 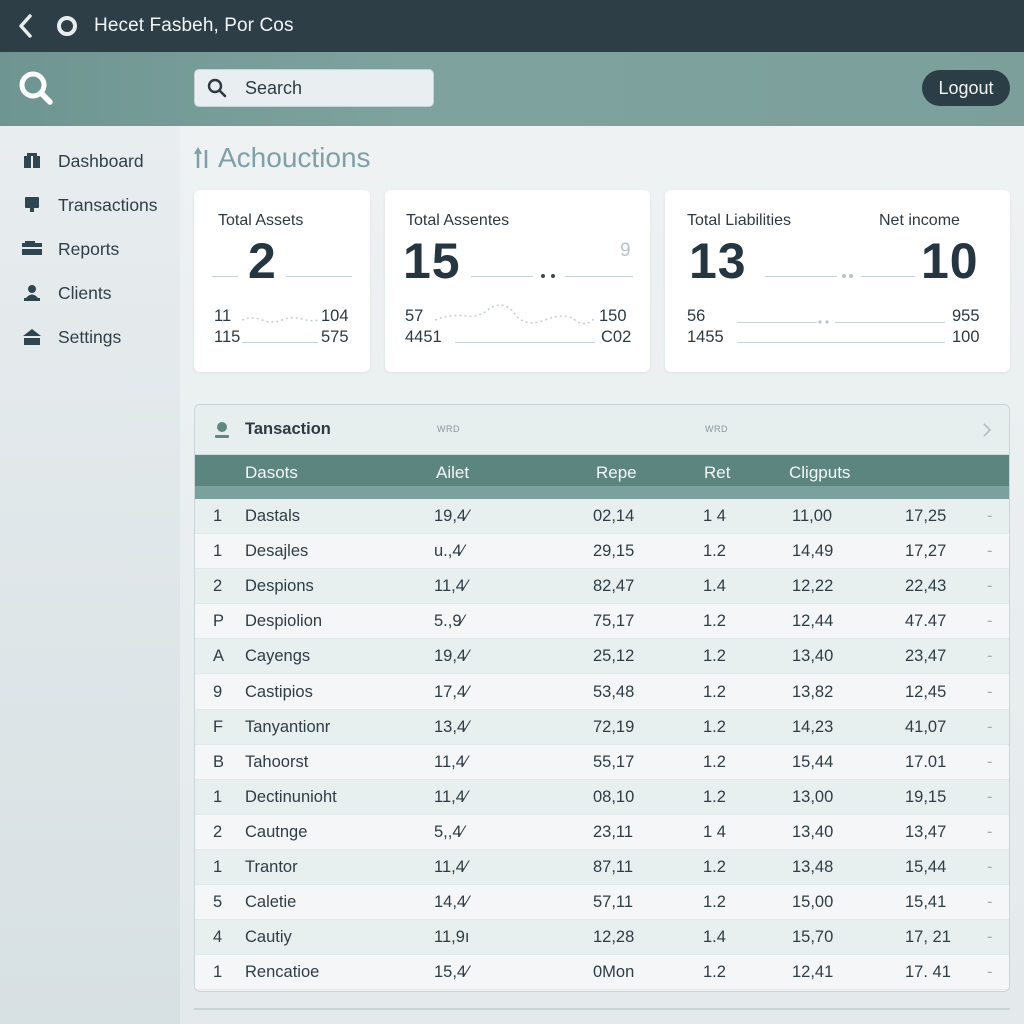 I want to click on table-header: Dasots Ailet Repe Ret Cligputs, so click(x=602, y=477).